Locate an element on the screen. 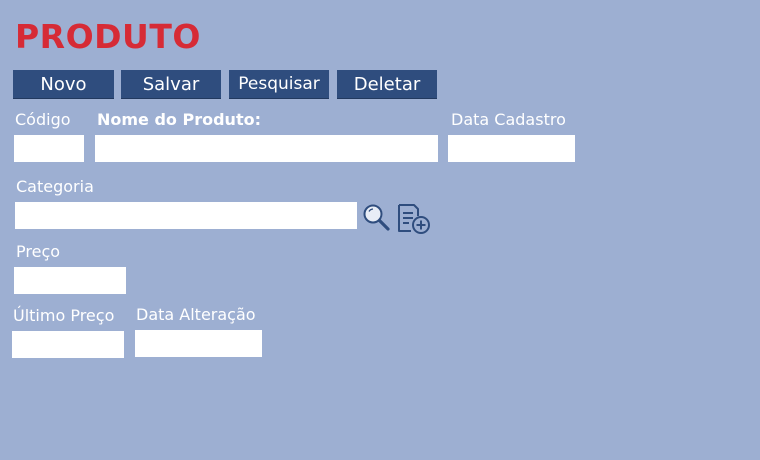 The image size is (760, 460). ultimo-preco-field is located at coordinates (68, 344).